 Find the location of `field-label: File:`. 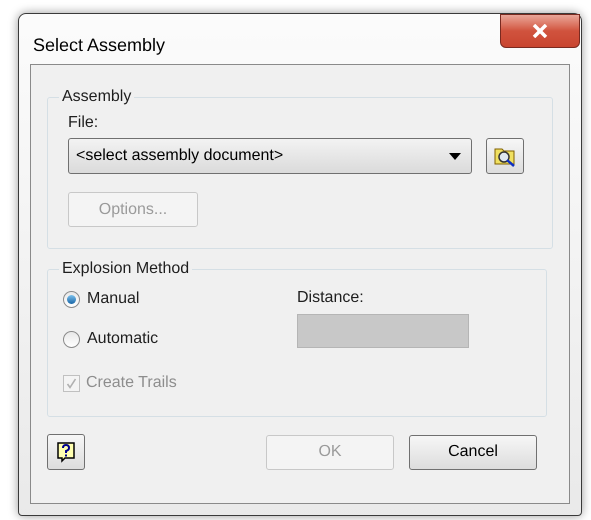

field-label: File: is located at coordinates (84, 123).